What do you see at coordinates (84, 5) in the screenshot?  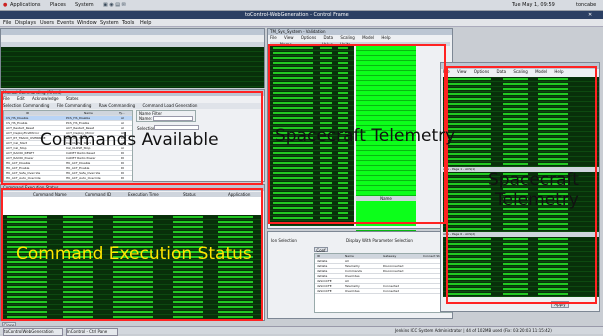 I see `system-menu: System` at bounding box center [84, 5].